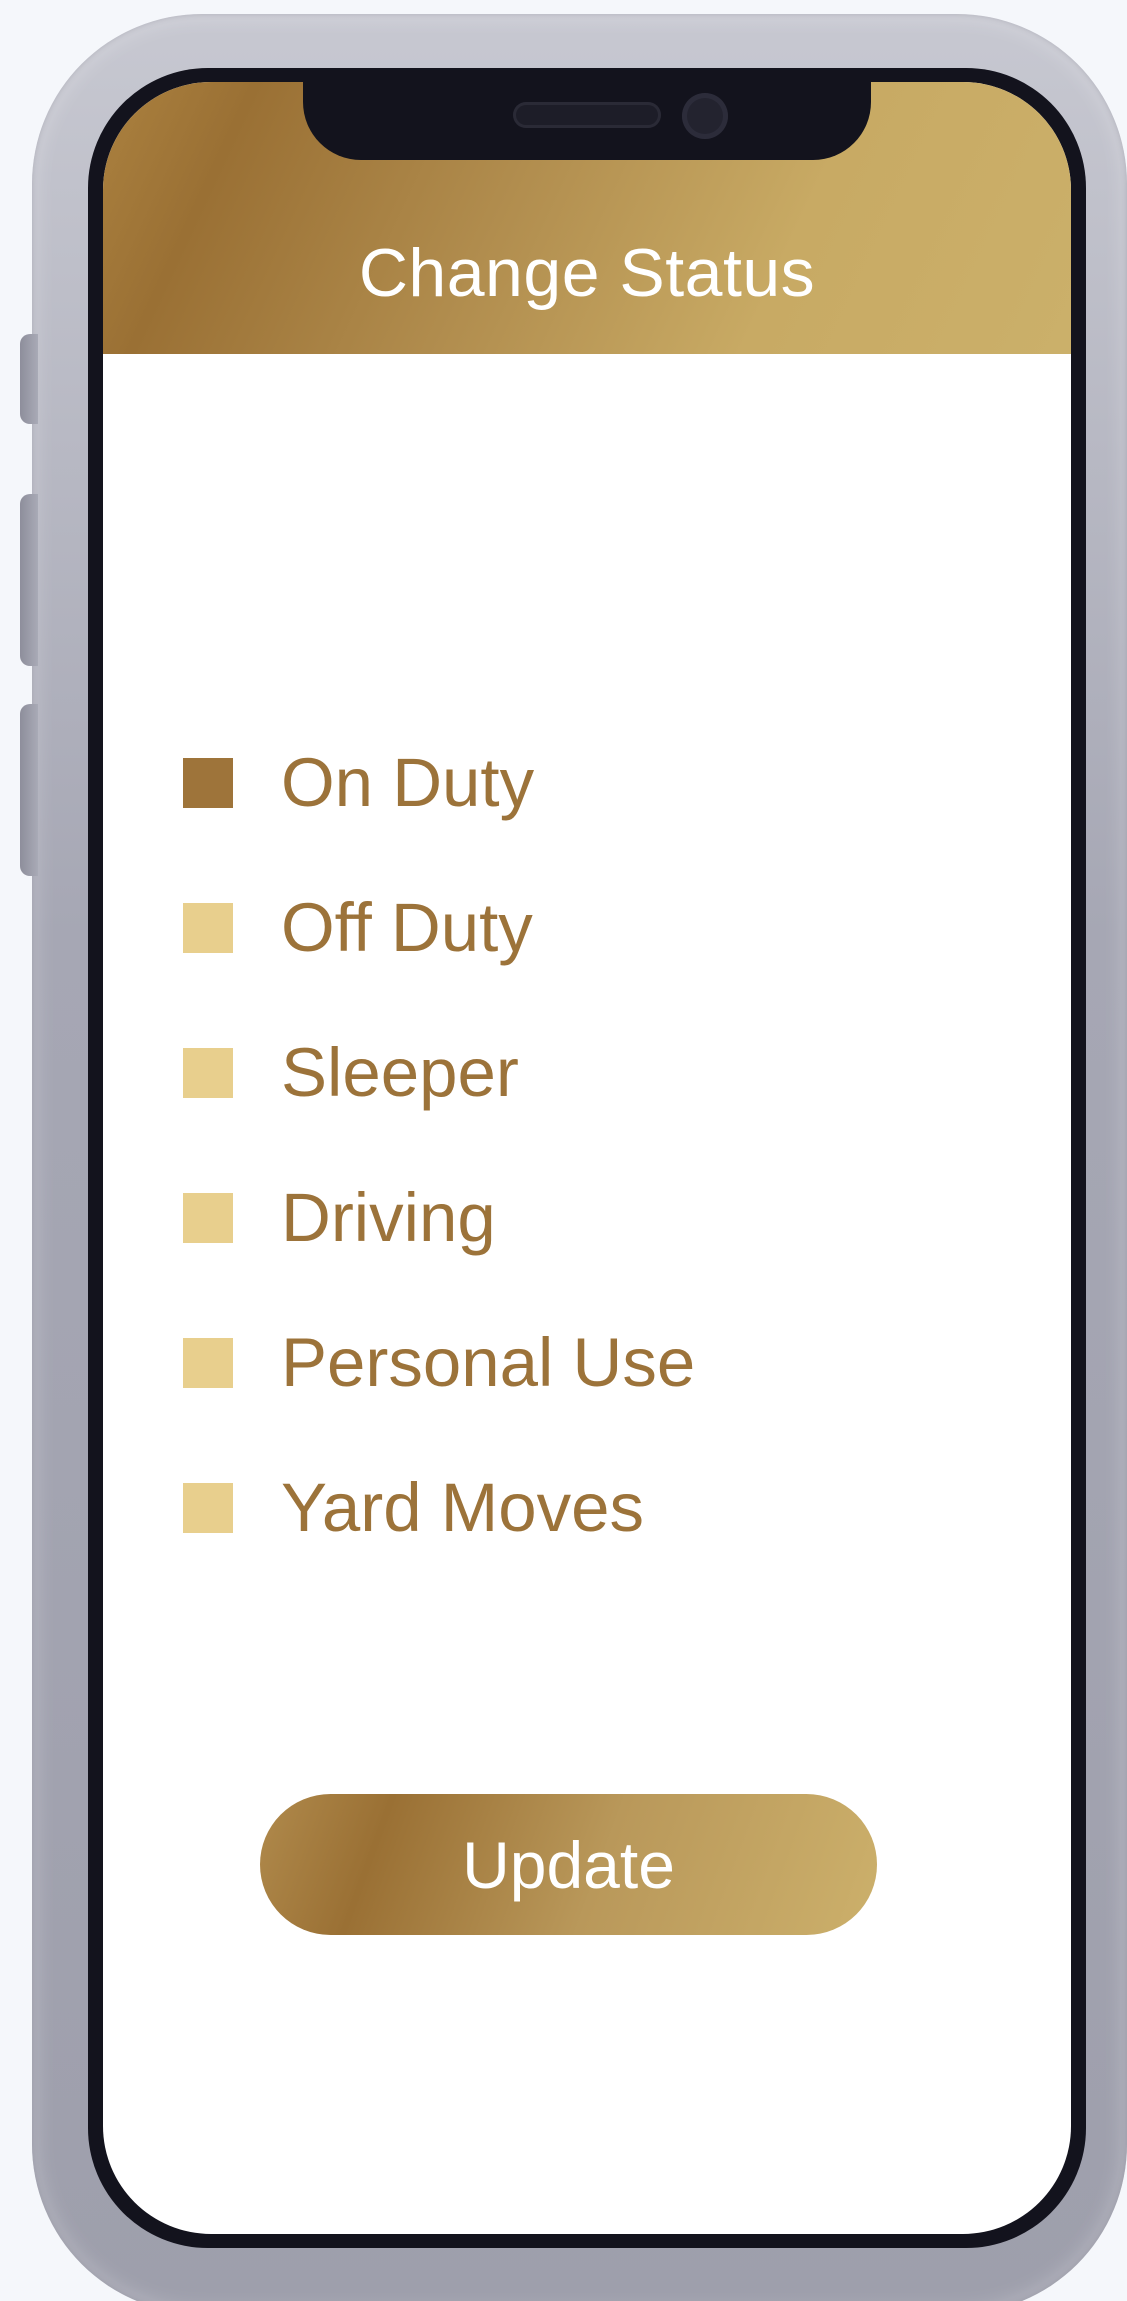 The height and width of the screenshot is (2301, 1127). I want to click on update-button-label: Update, so click(568, 1864).